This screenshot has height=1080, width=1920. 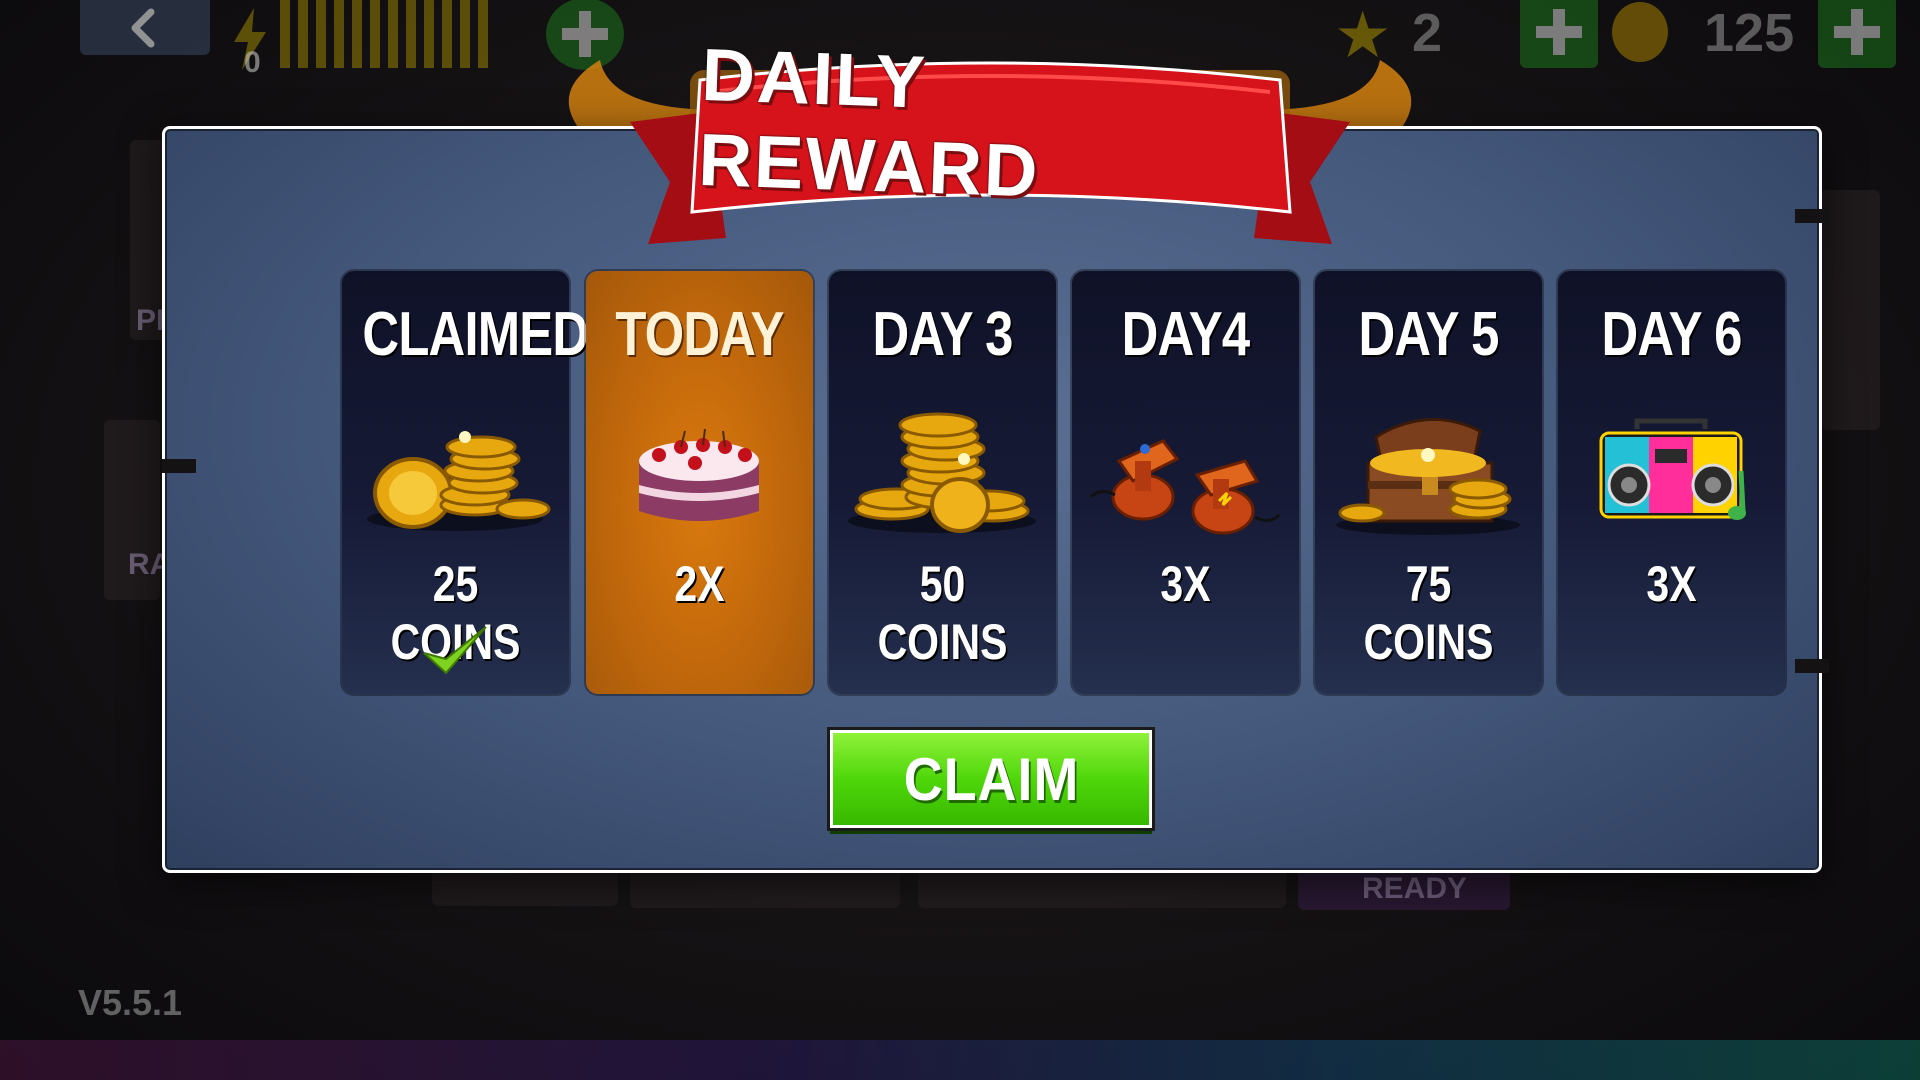 I want to click on energy-bar, so click(x=384, y=34).